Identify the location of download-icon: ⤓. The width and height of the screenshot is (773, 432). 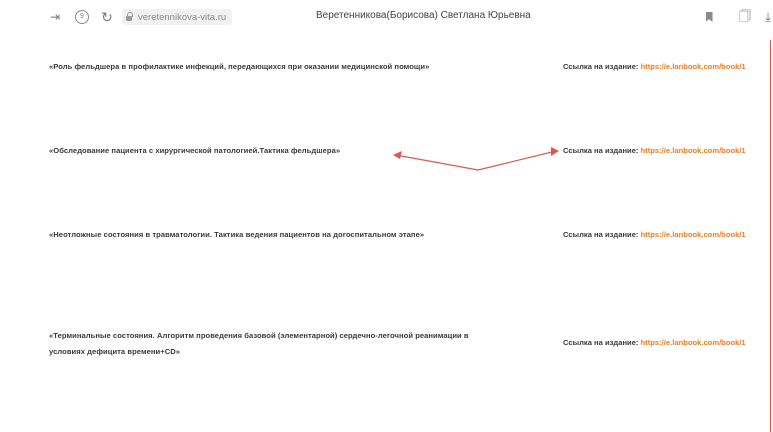
(768, 17).